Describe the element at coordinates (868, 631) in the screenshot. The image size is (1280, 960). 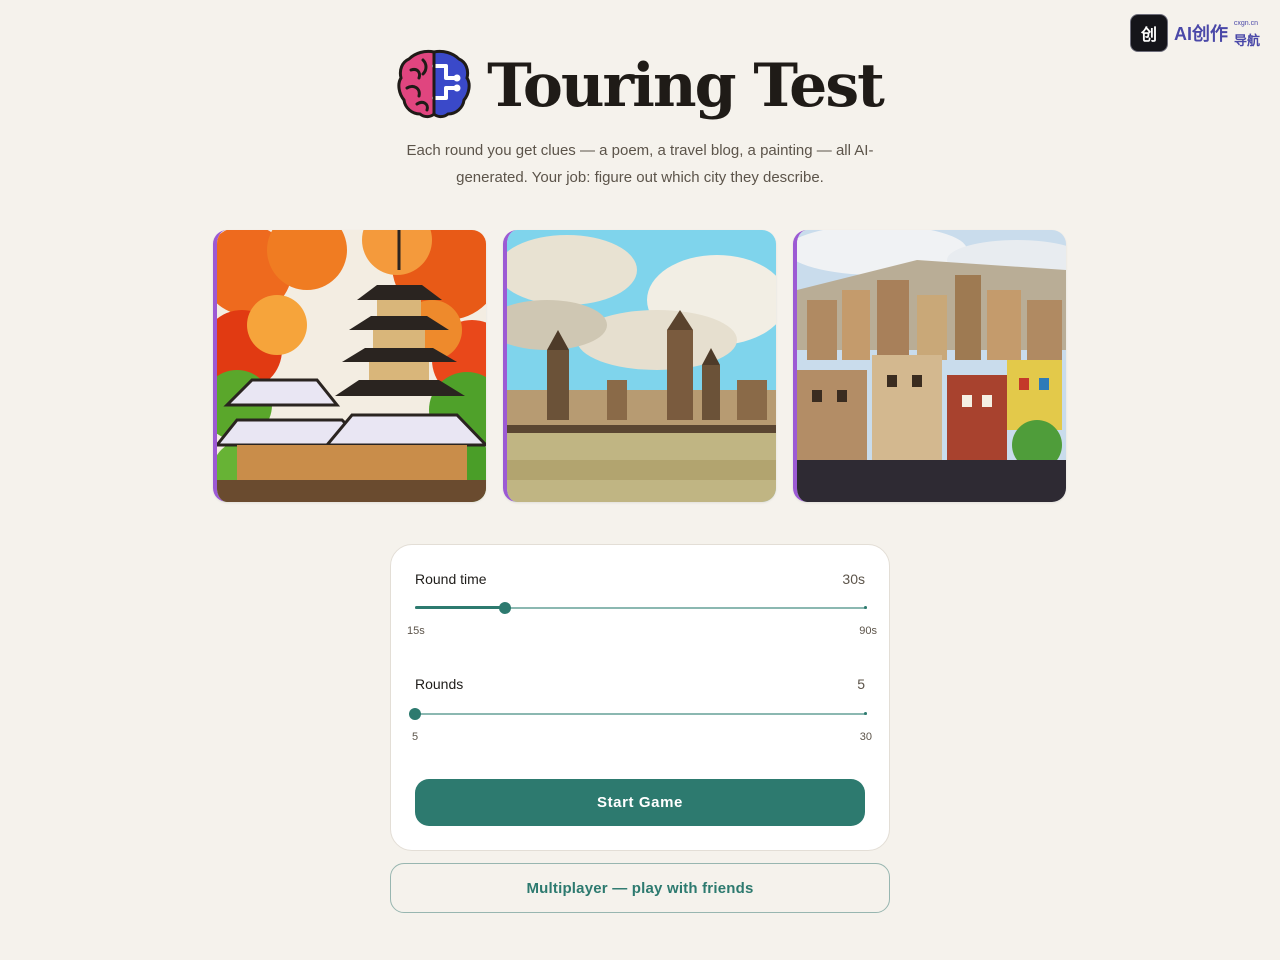
I see `round-time-max-label: 90s` at that location.